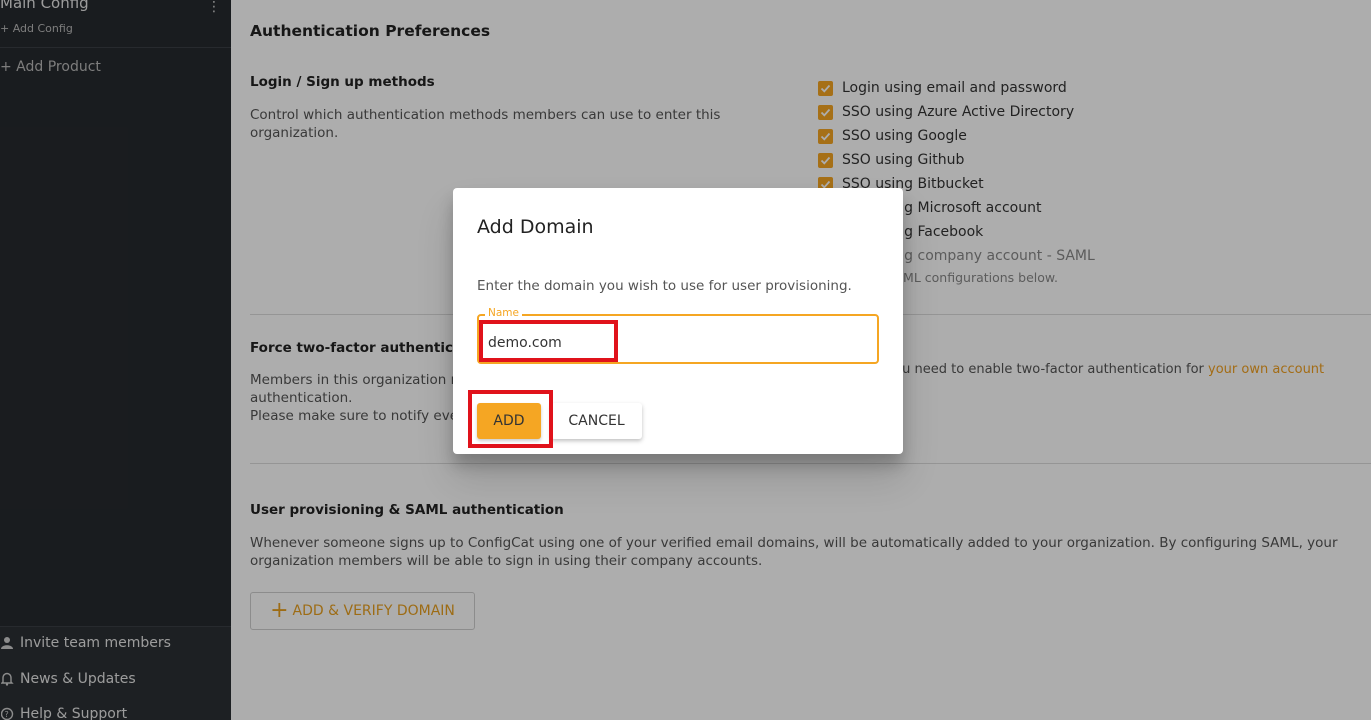  Describe the element at coordinates (535, 227) in the screenshot. I see `dialog-title: Add Domain` at that location.